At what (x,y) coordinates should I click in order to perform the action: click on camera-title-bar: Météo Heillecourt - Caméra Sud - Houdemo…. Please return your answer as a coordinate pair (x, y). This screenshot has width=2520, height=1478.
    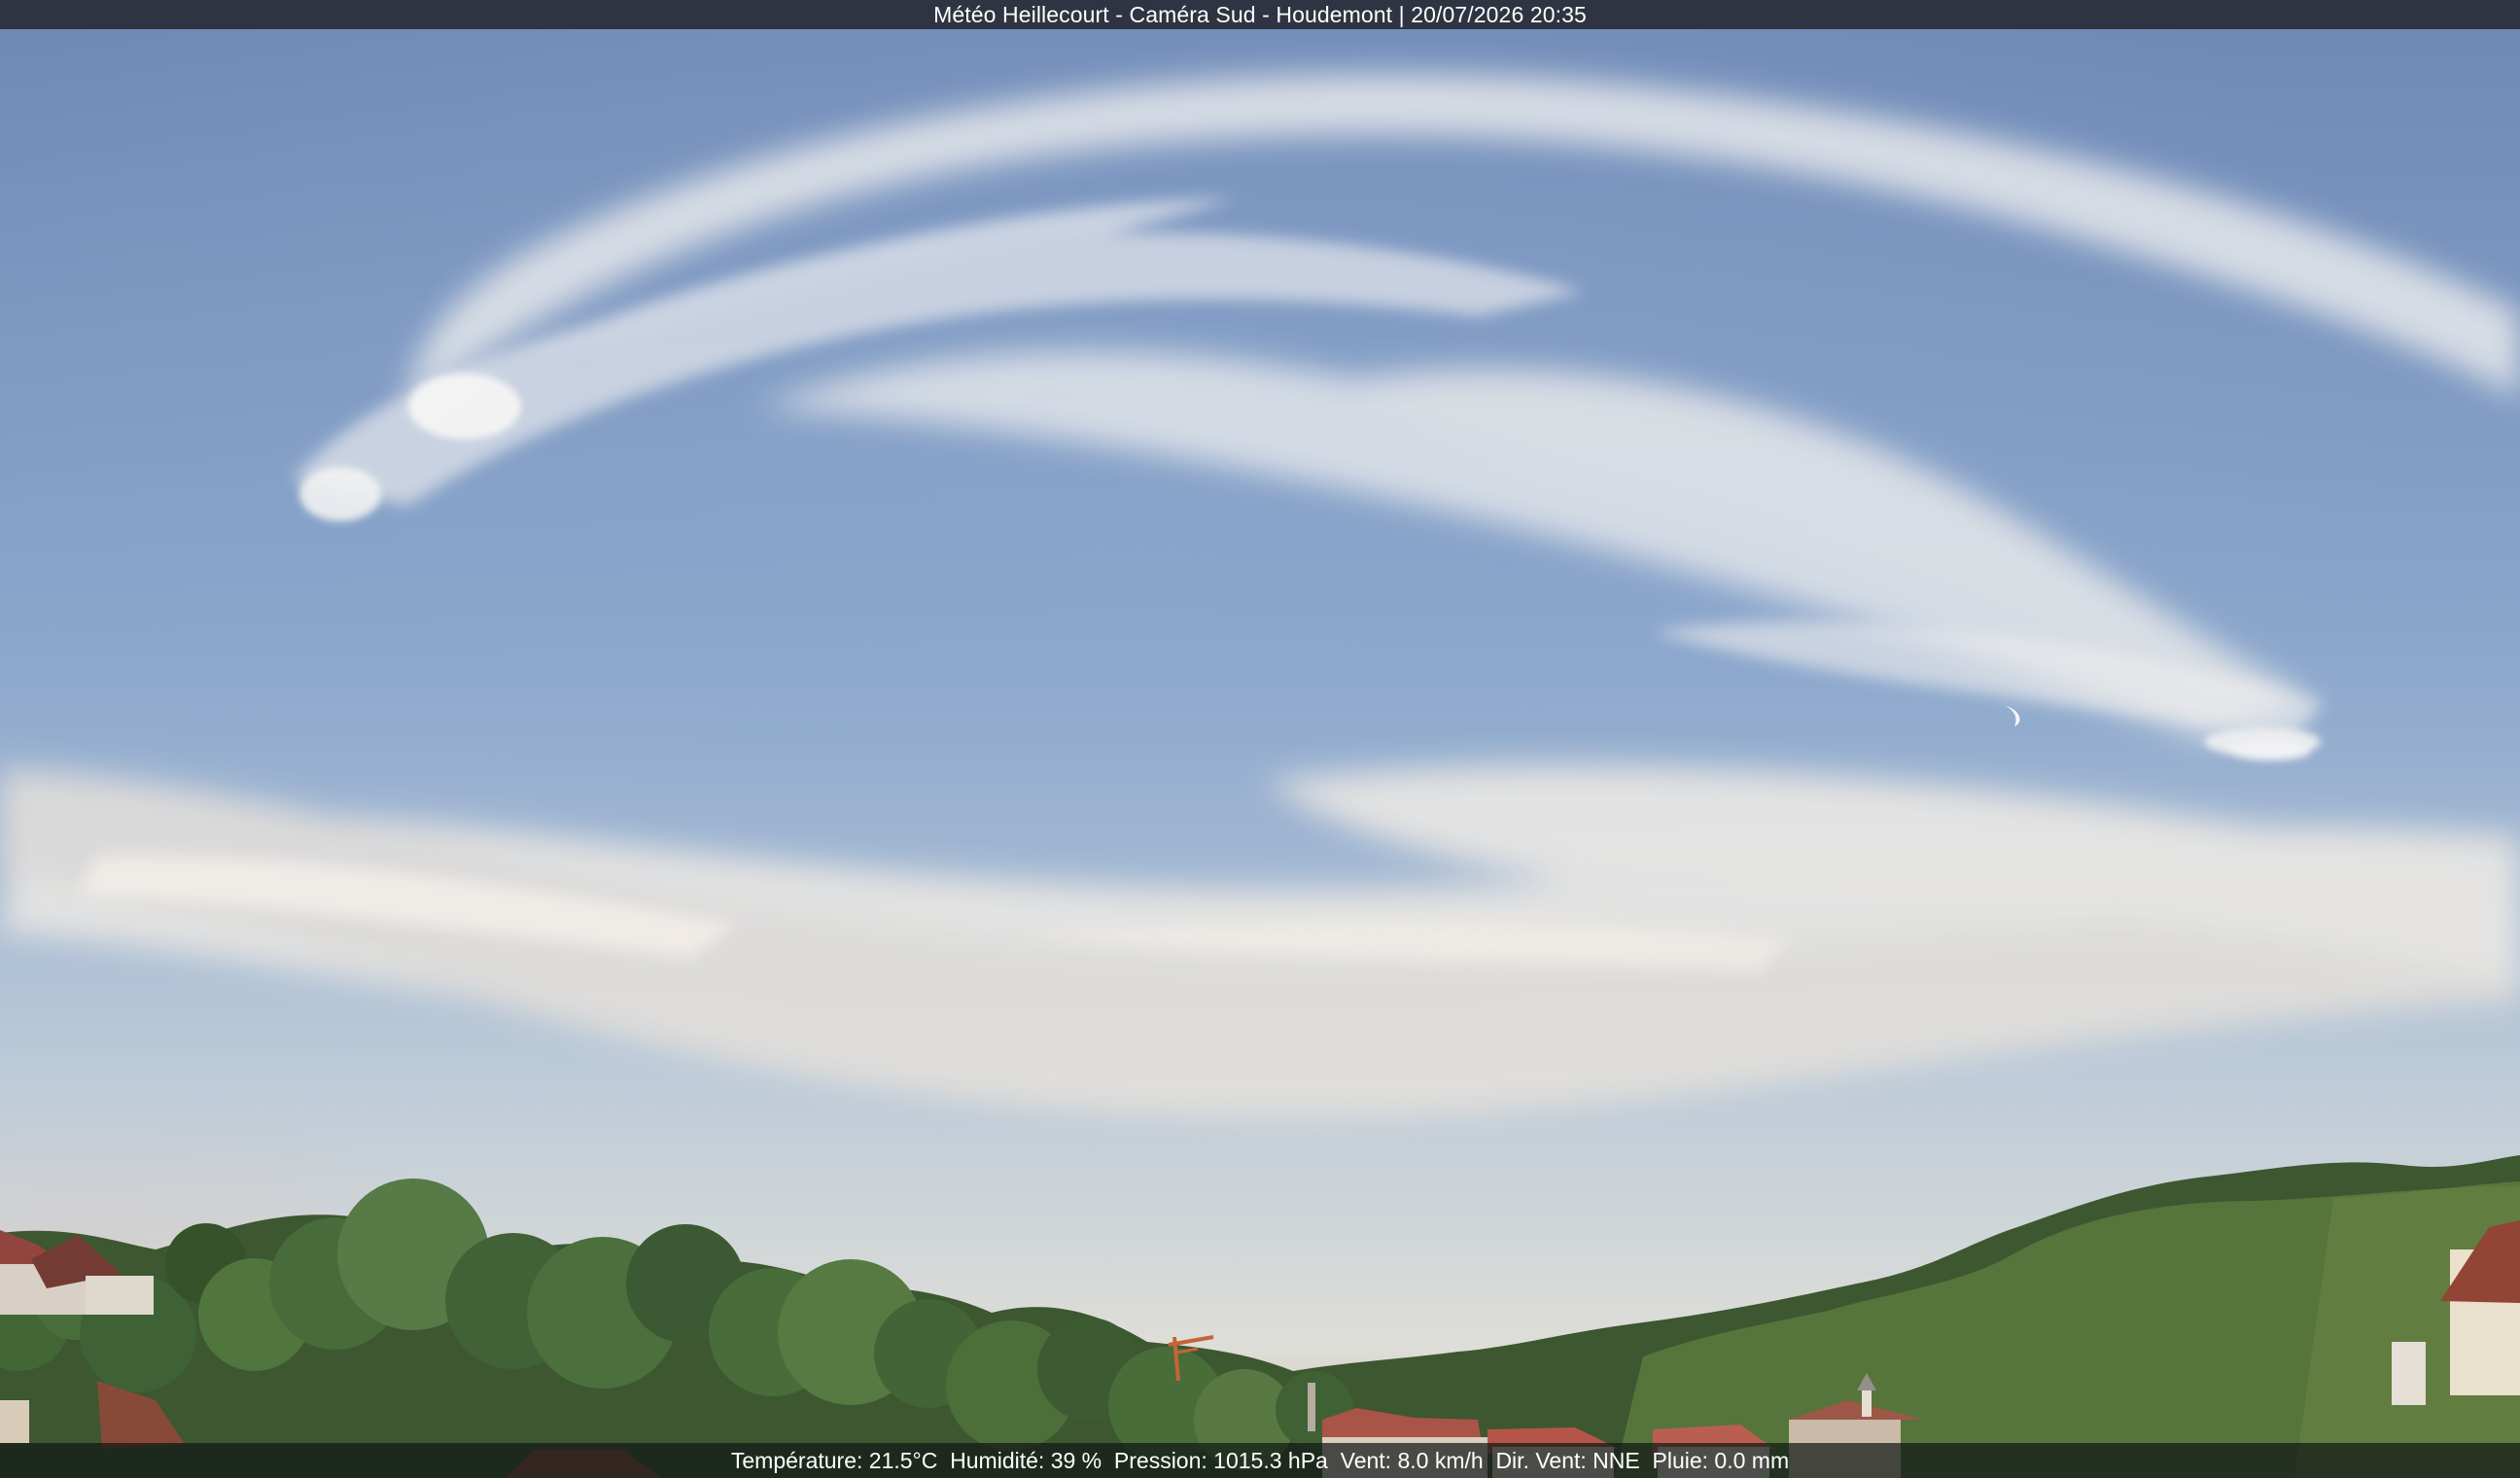
    Looking at the image, I should click on (1260, 14).